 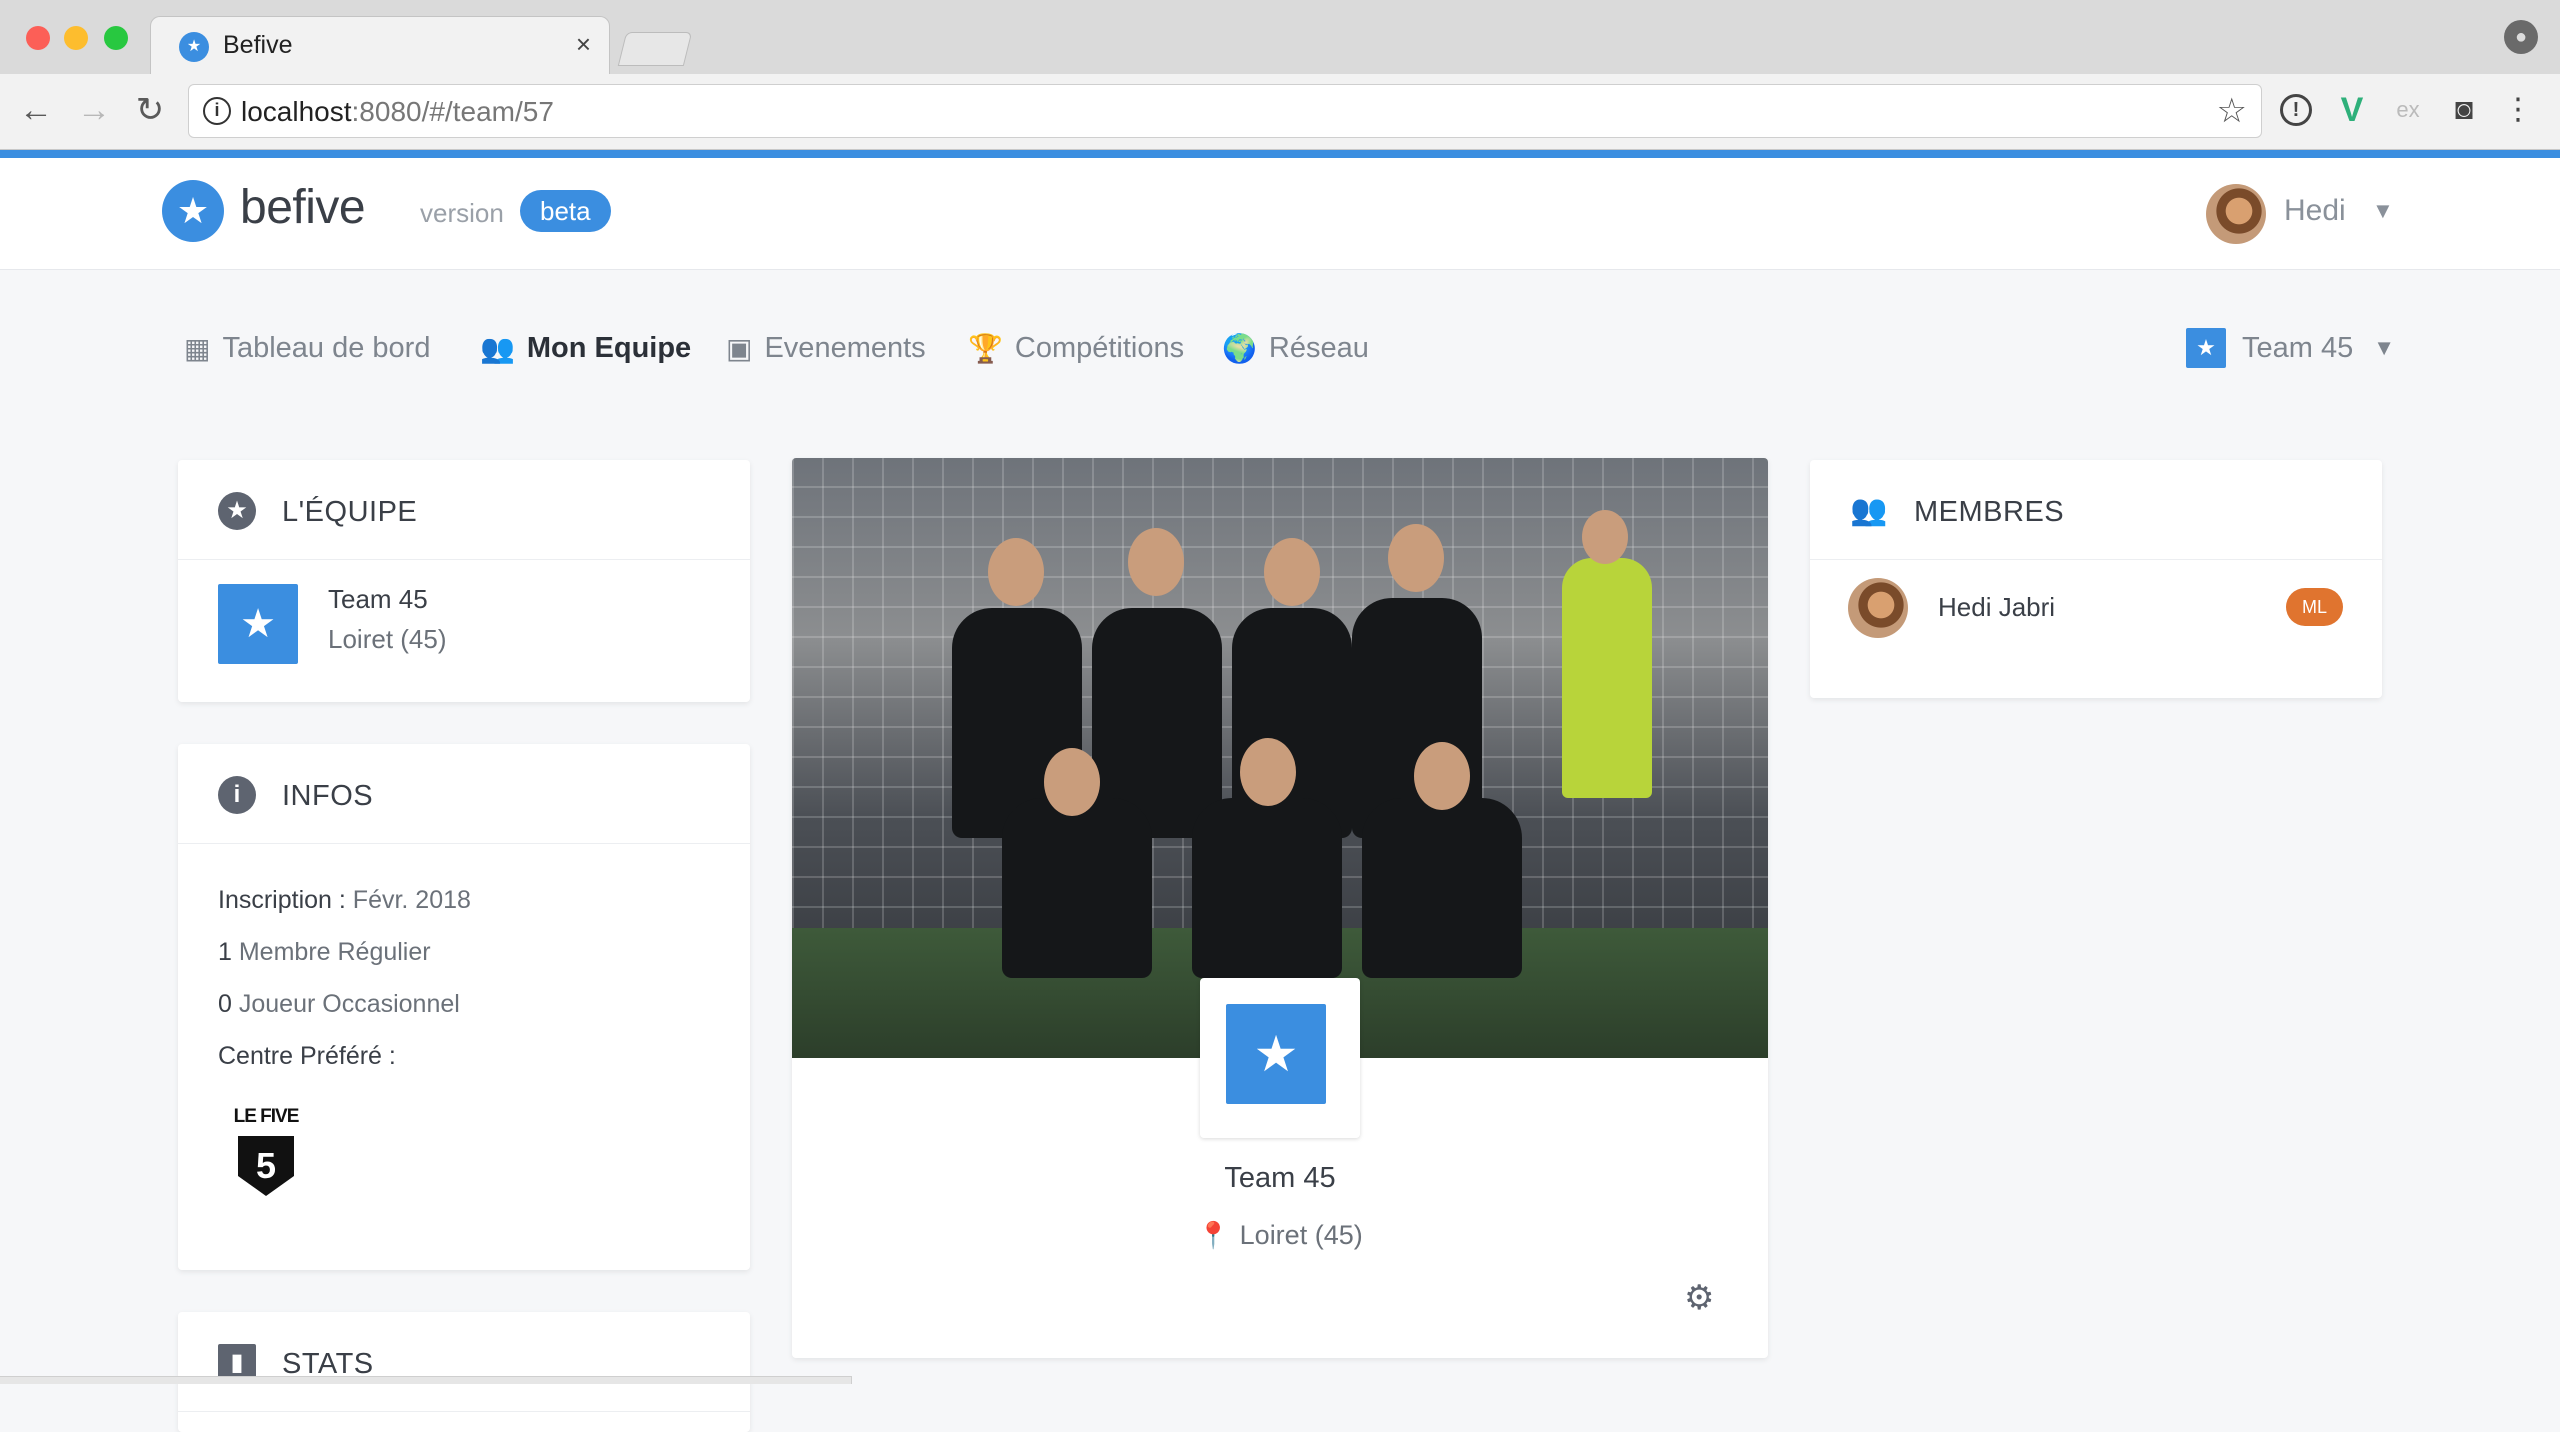 I want to click on app-header: ★ befive version beta Hedi ▼, so click(x=1280, y=214).